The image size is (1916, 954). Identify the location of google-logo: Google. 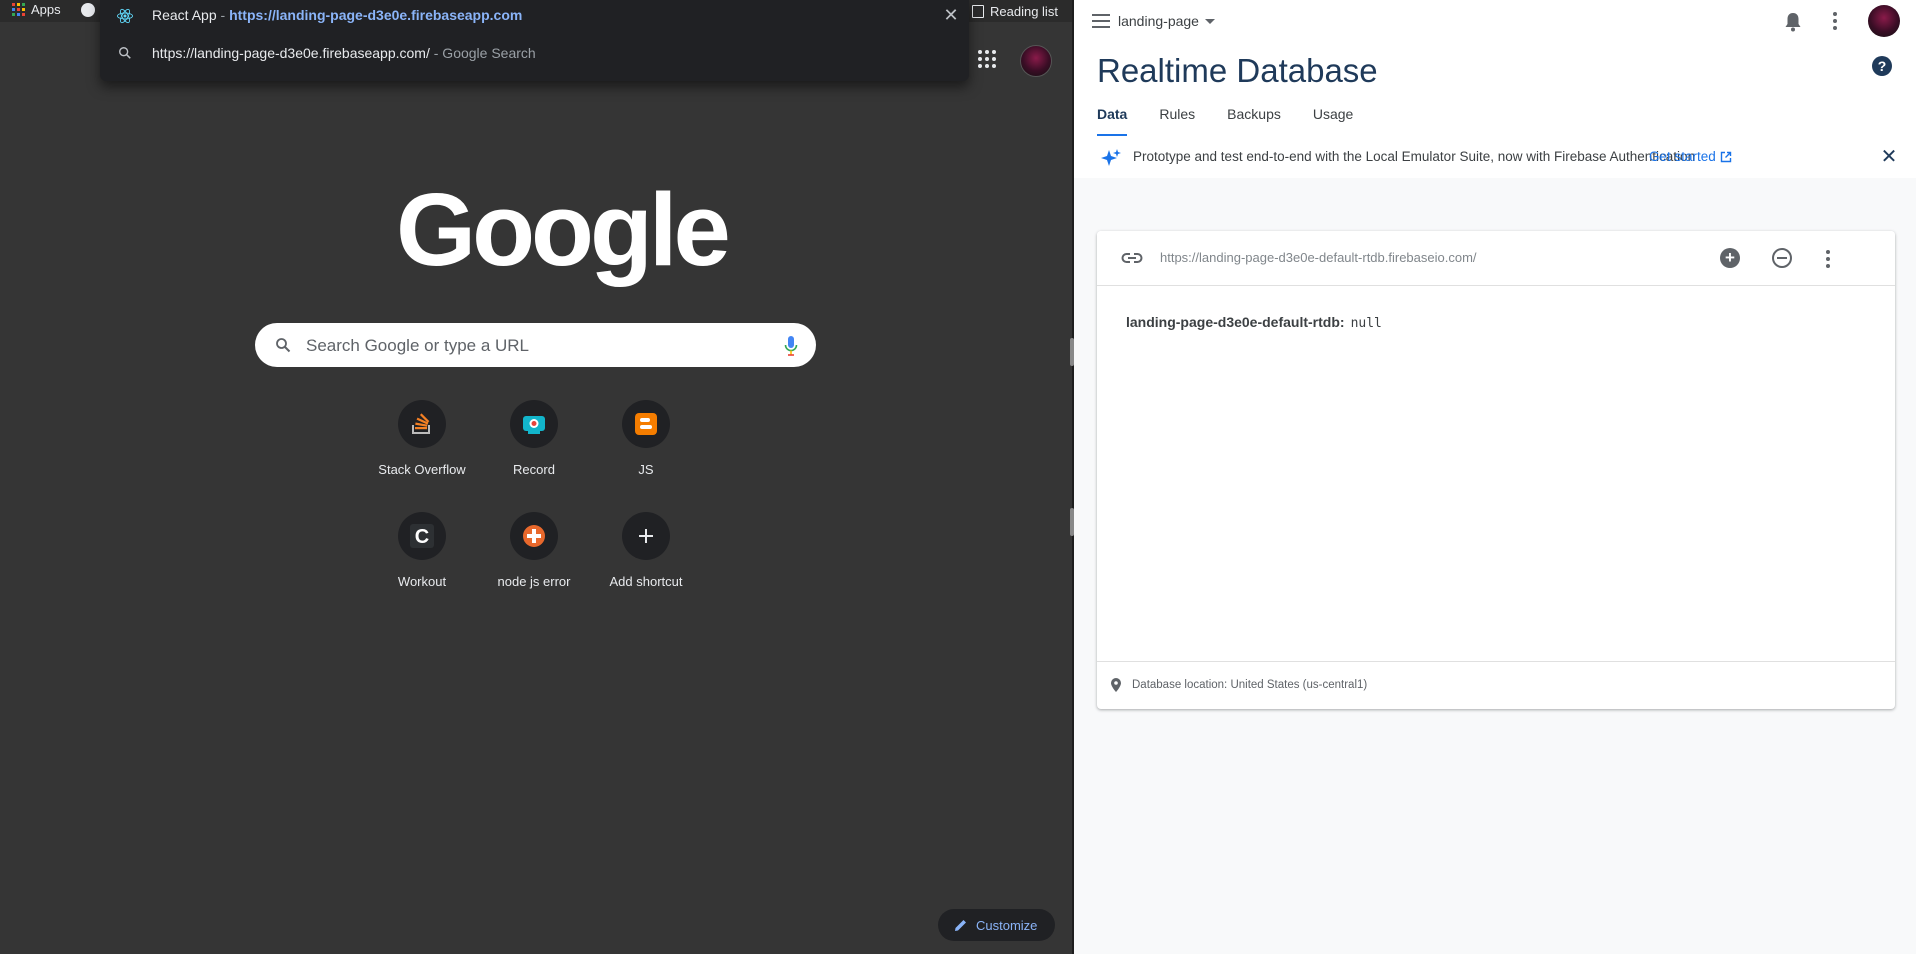
(563, 229).